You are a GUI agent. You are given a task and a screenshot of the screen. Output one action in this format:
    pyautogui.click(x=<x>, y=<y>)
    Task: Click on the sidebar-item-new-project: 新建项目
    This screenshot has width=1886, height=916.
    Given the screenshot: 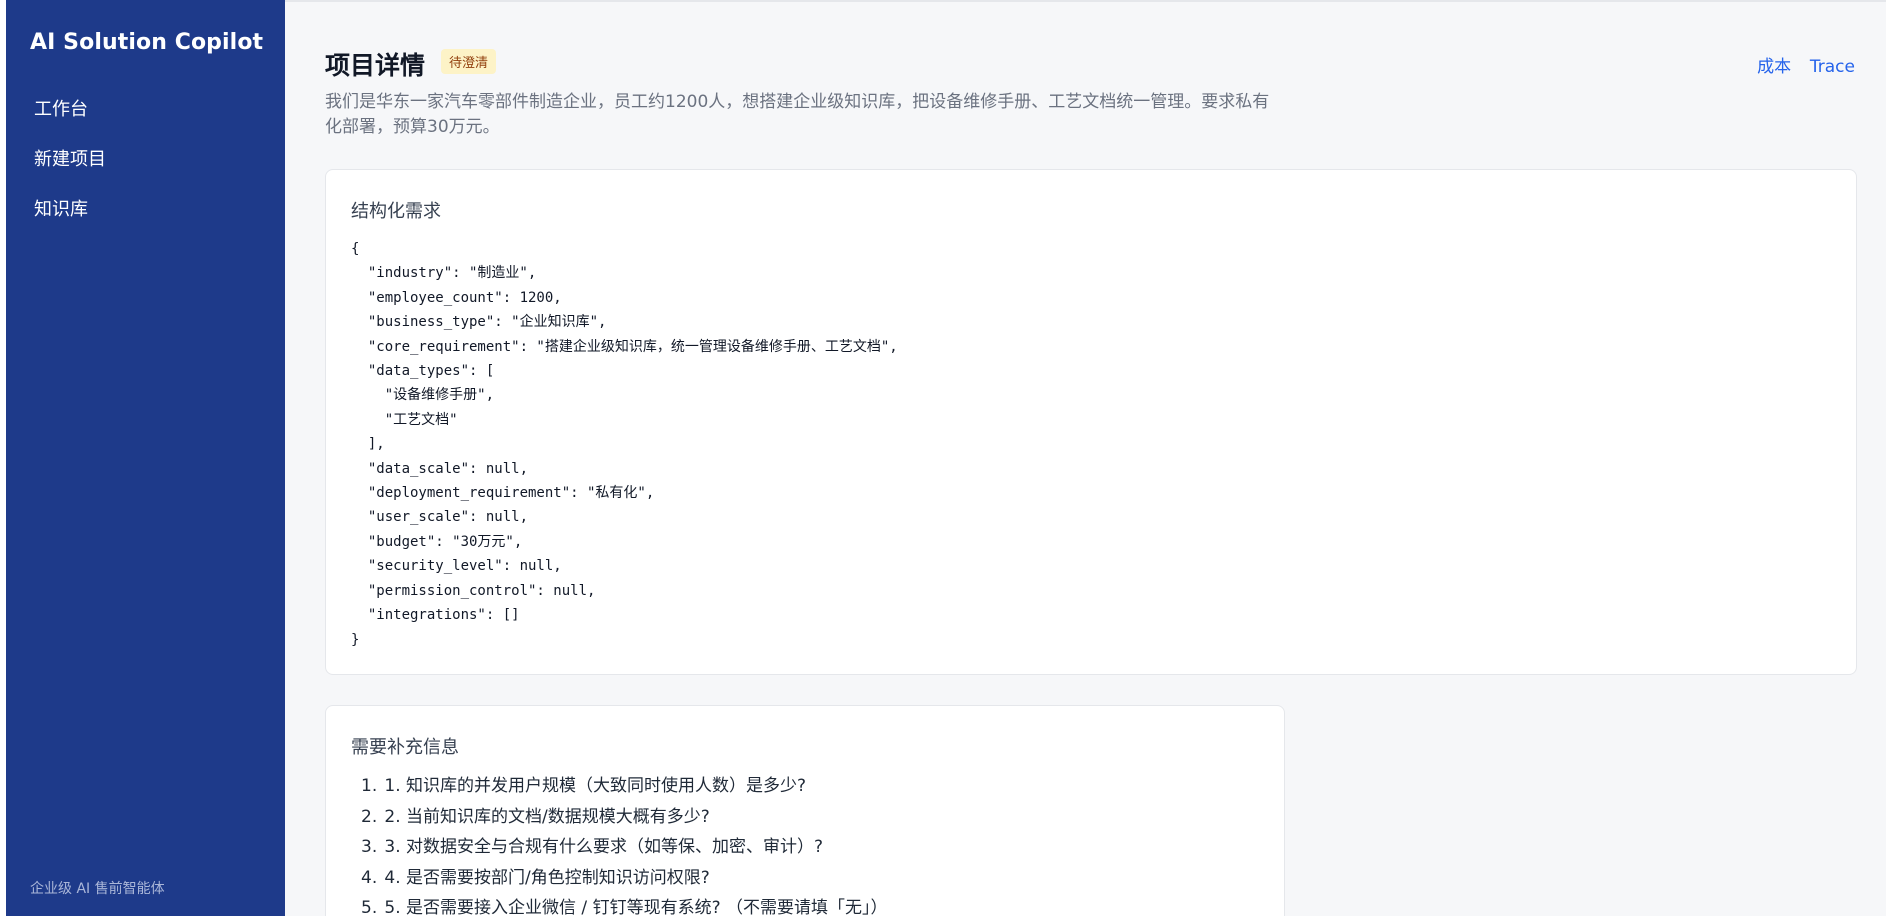 What is the action you would take?
    pyautogui.click(x=70, y=172)
    